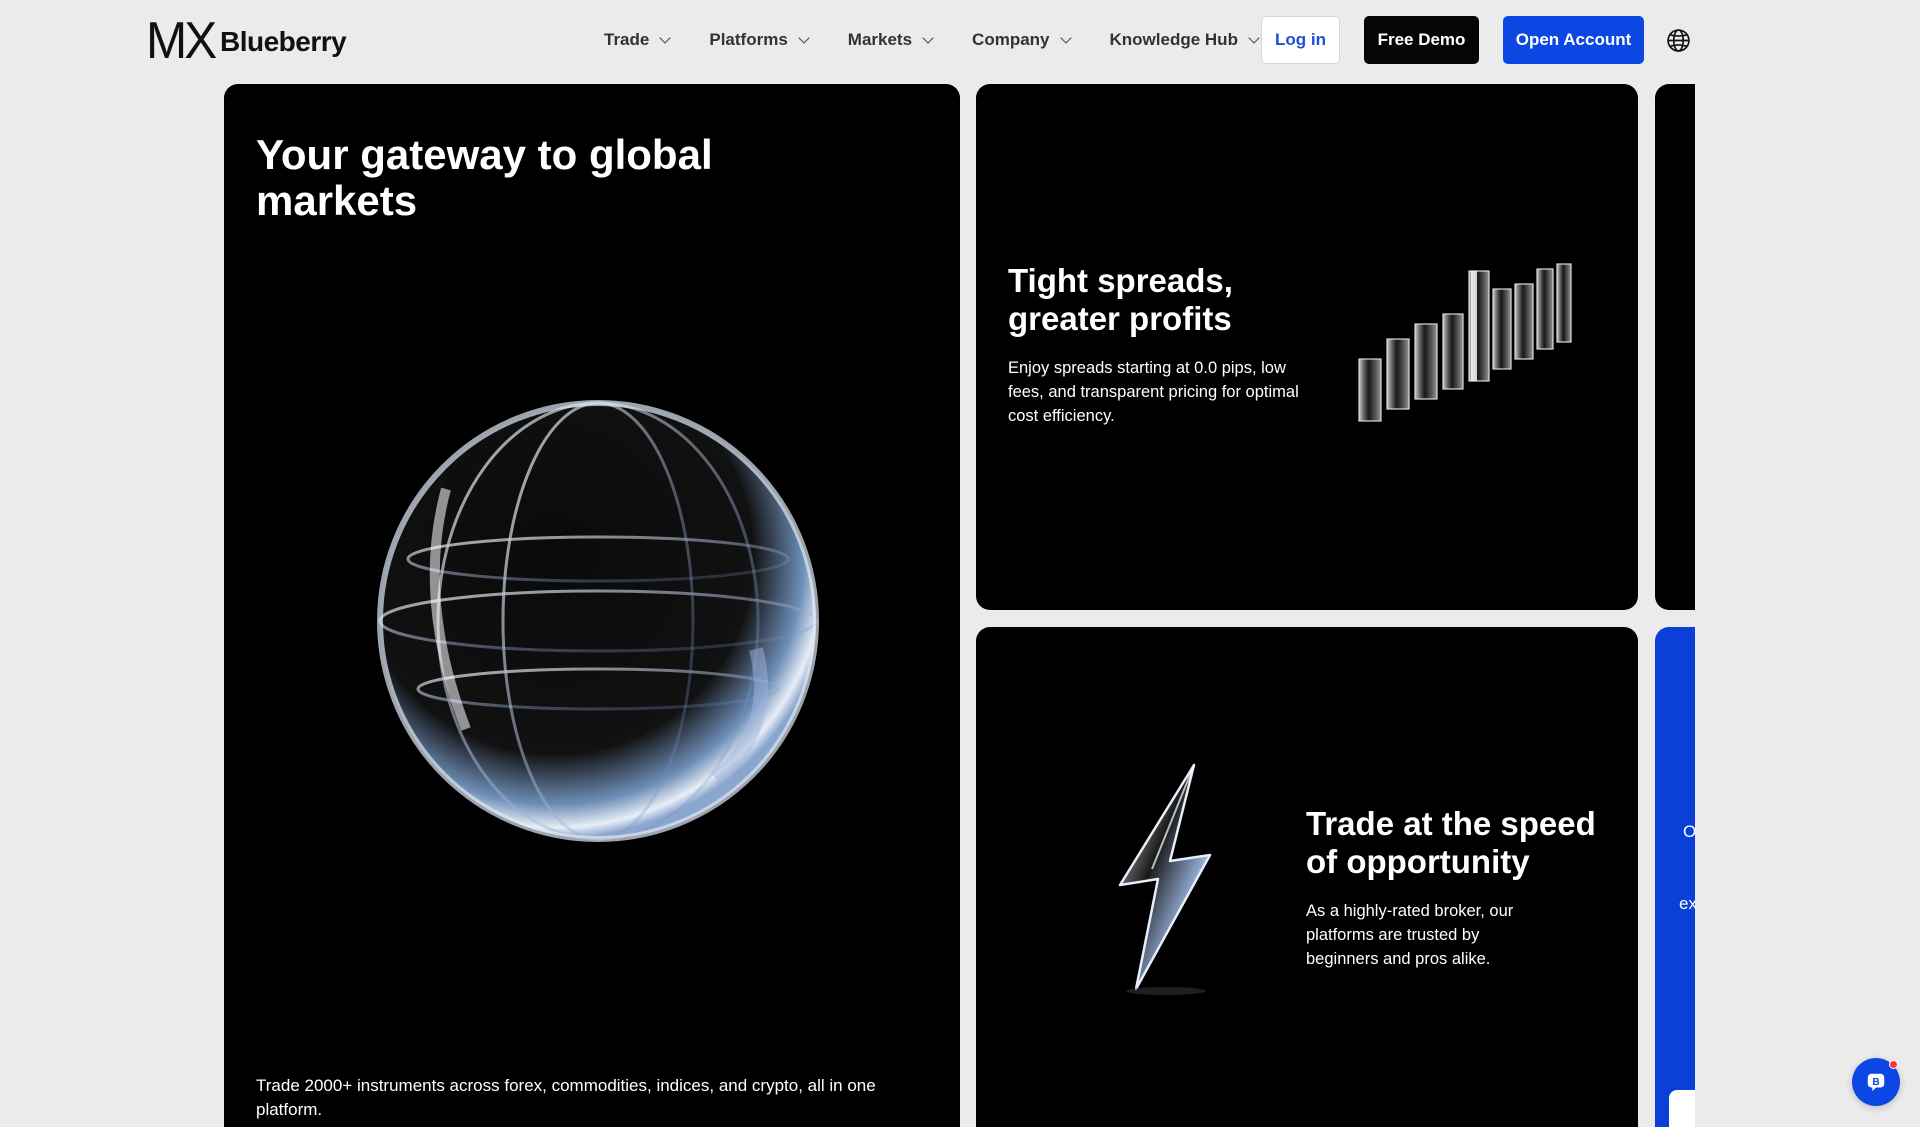  What do you see at coordinates (598, 621) in the screenshot?
I see `glass-globe-image` at bounding box center [598, 621].